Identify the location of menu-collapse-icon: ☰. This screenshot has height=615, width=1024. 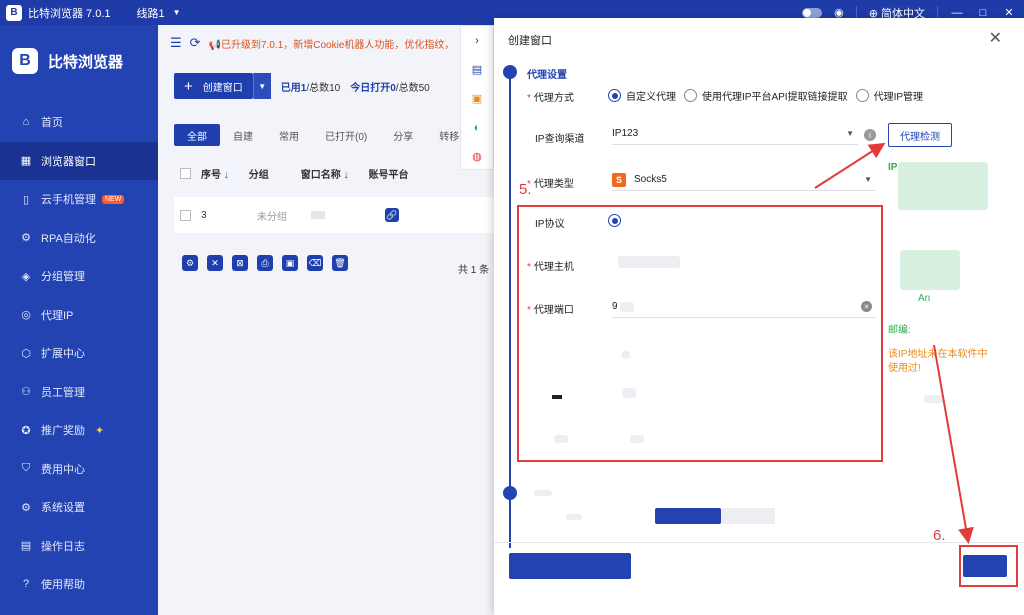
(176, 43).